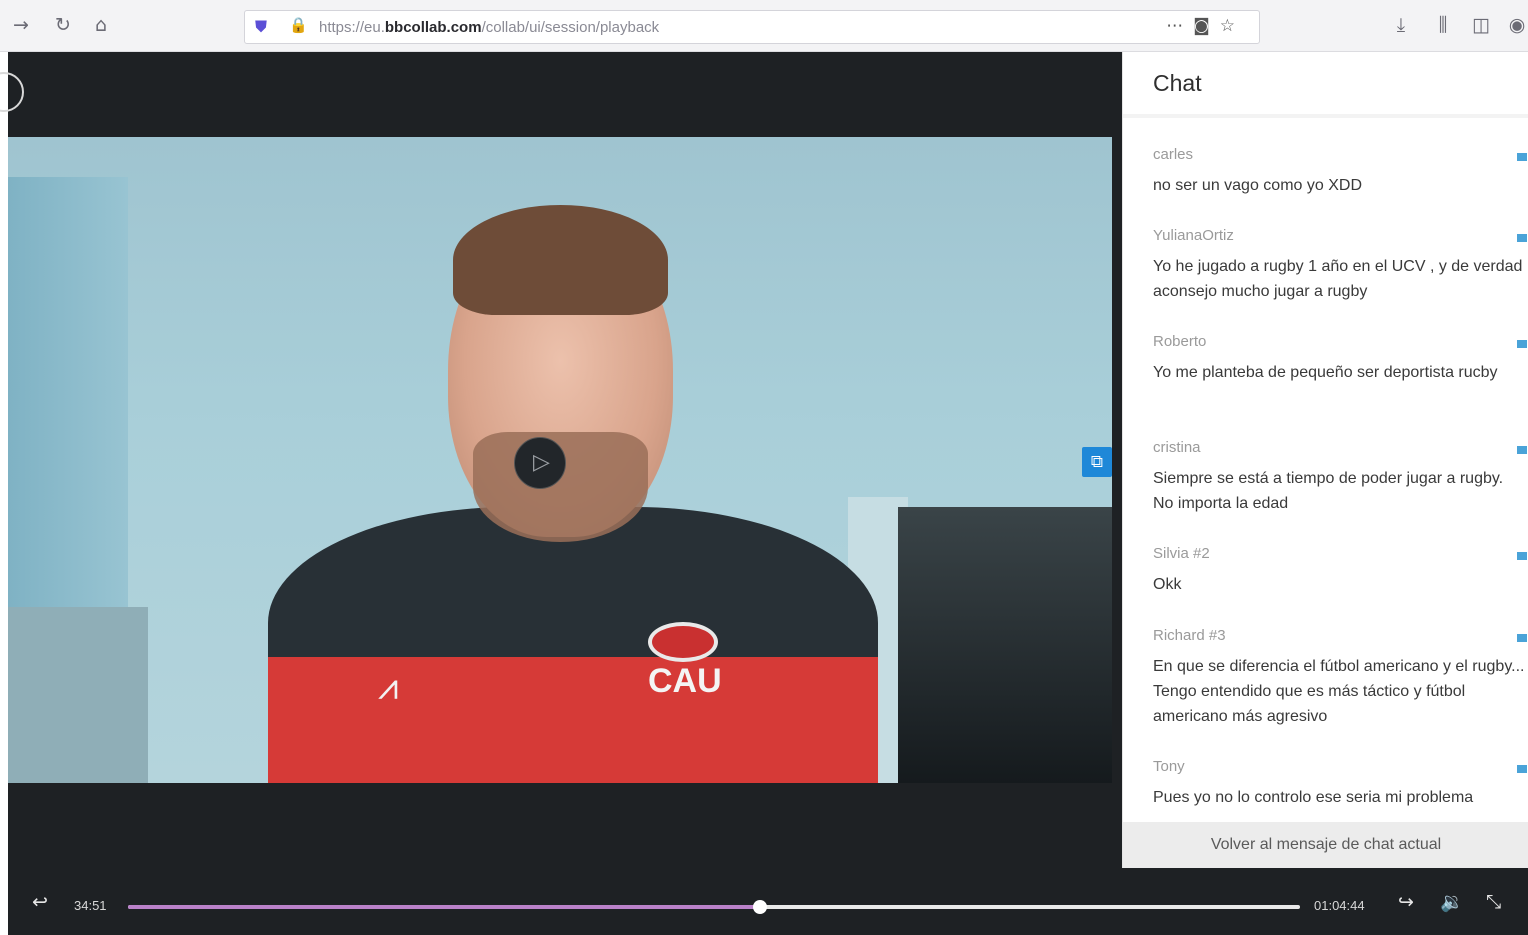 Image resolution: width=1528 pixels, height=935 pixels. I want to click on chat-message: carles no ser un vago como yo XDD, so click(1339, 172).